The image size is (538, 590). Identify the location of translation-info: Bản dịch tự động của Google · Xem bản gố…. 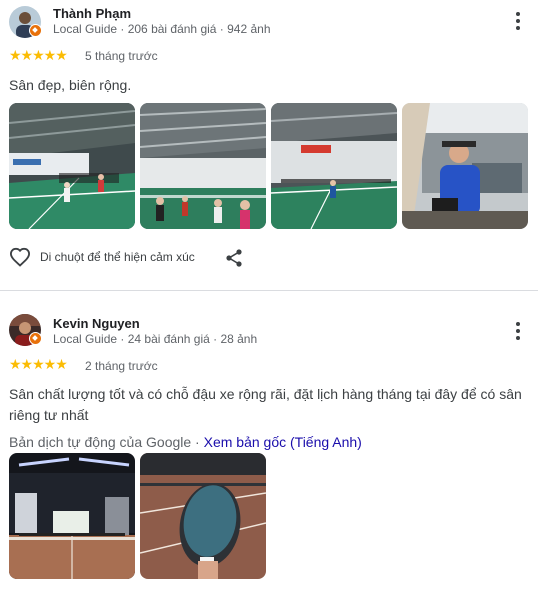
(185, 442).